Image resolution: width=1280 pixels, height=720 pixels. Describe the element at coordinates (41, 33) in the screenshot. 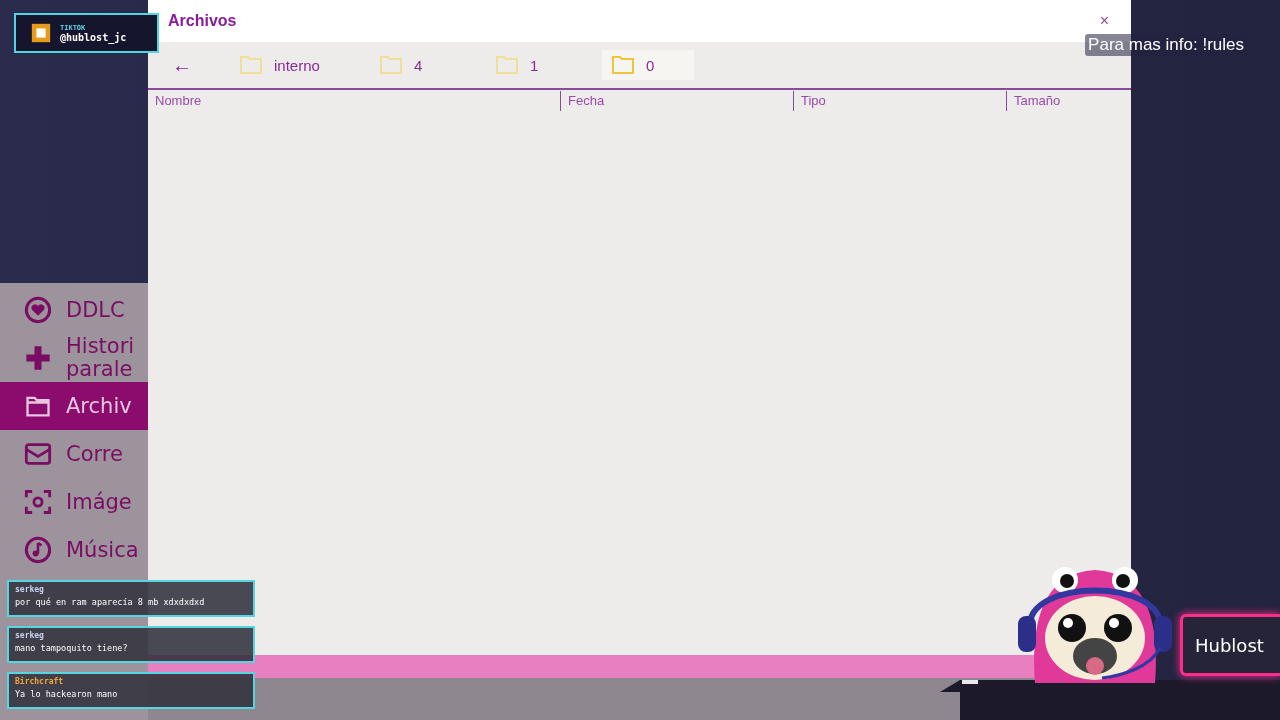

I see `square-logo-icon` at that location.